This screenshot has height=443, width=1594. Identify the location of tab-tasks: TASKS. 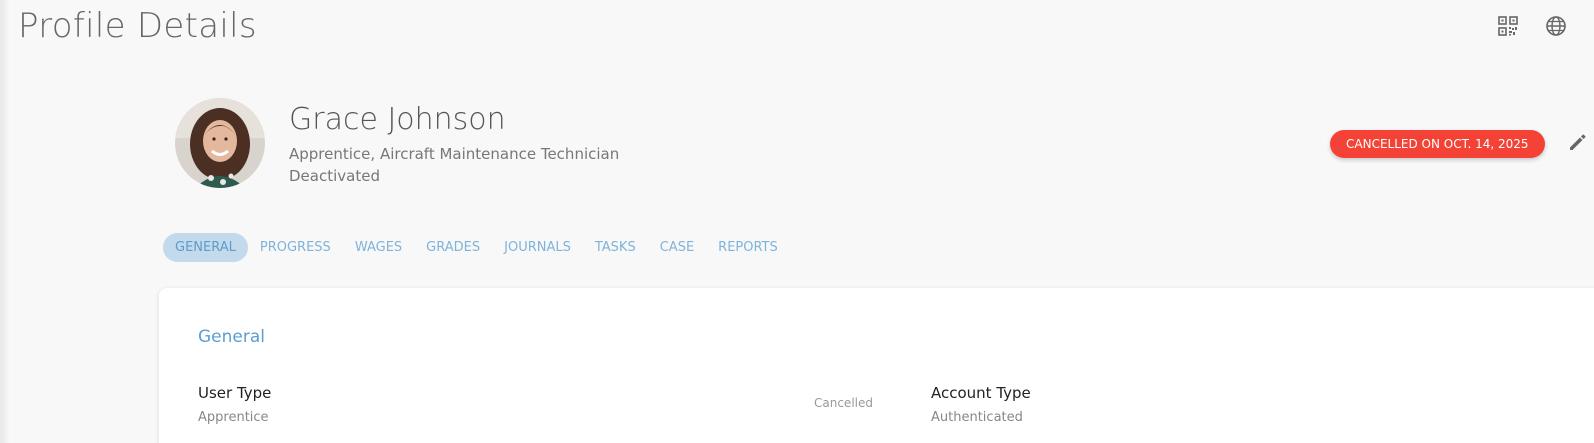
(615, 247).